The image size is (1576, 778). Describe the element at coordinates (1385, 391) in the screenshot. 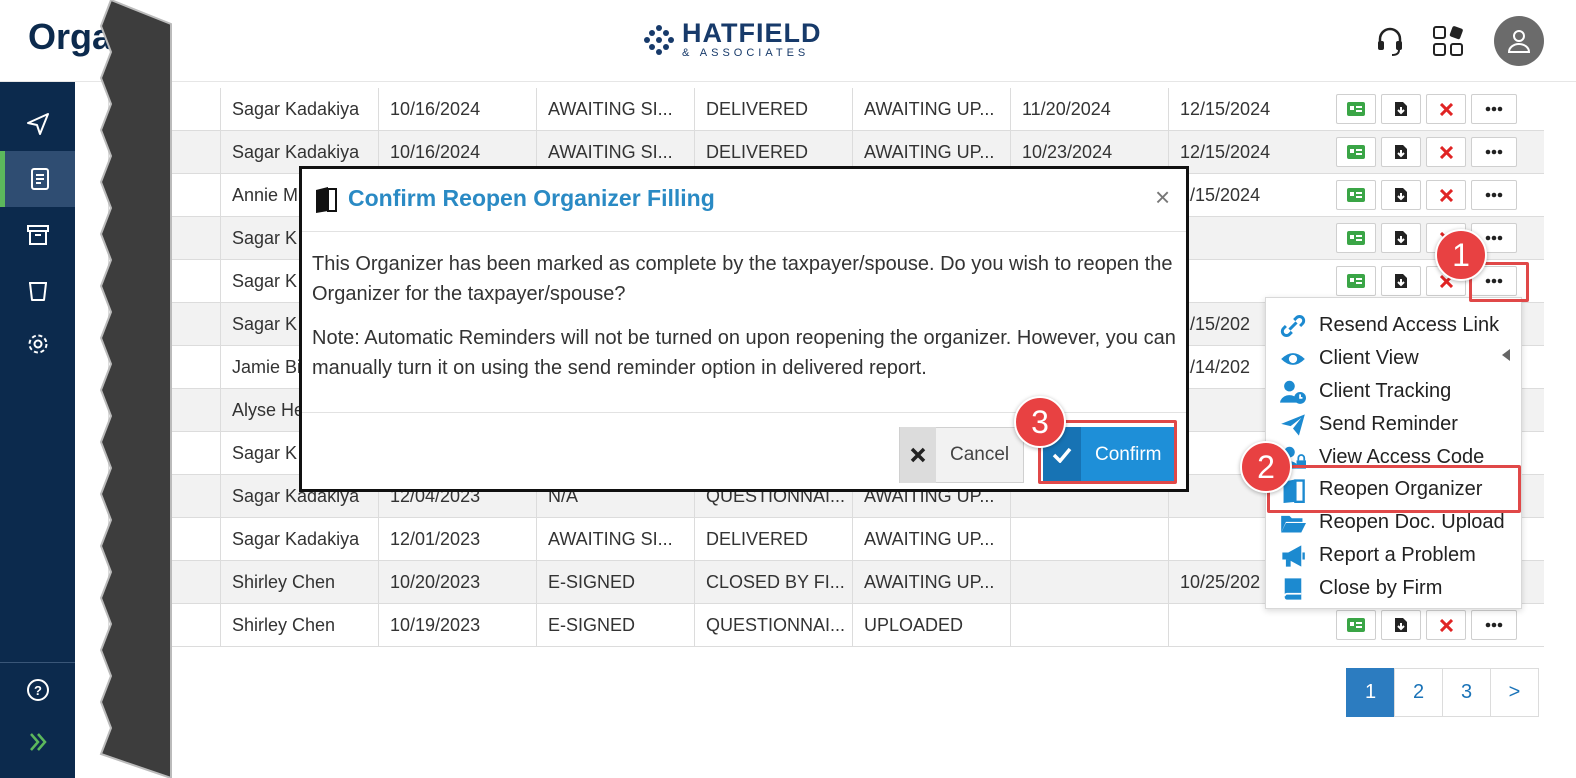

I see `menu-item-label: Client Tracking` at that location.